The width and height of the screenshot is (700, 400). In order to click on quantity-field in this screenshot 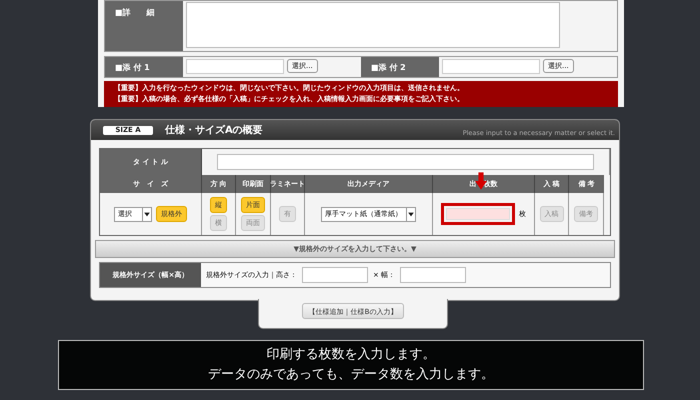, I will do `click(478, 214)`.